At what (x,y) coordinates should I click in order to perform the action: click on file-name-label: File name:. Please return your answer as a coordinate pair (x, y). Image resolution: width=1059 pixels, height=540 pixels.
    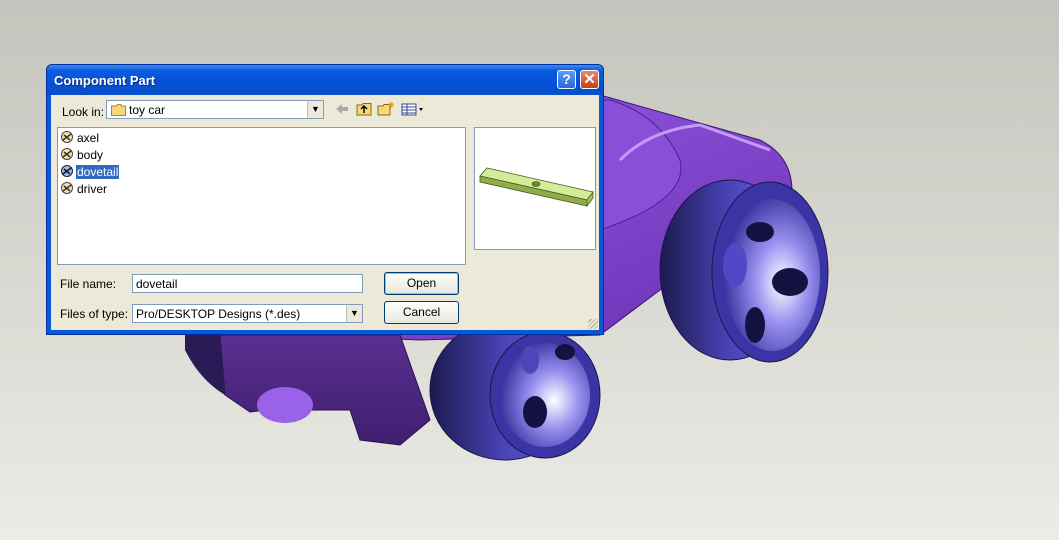
    Looking at the image, I should click on (88, 284).